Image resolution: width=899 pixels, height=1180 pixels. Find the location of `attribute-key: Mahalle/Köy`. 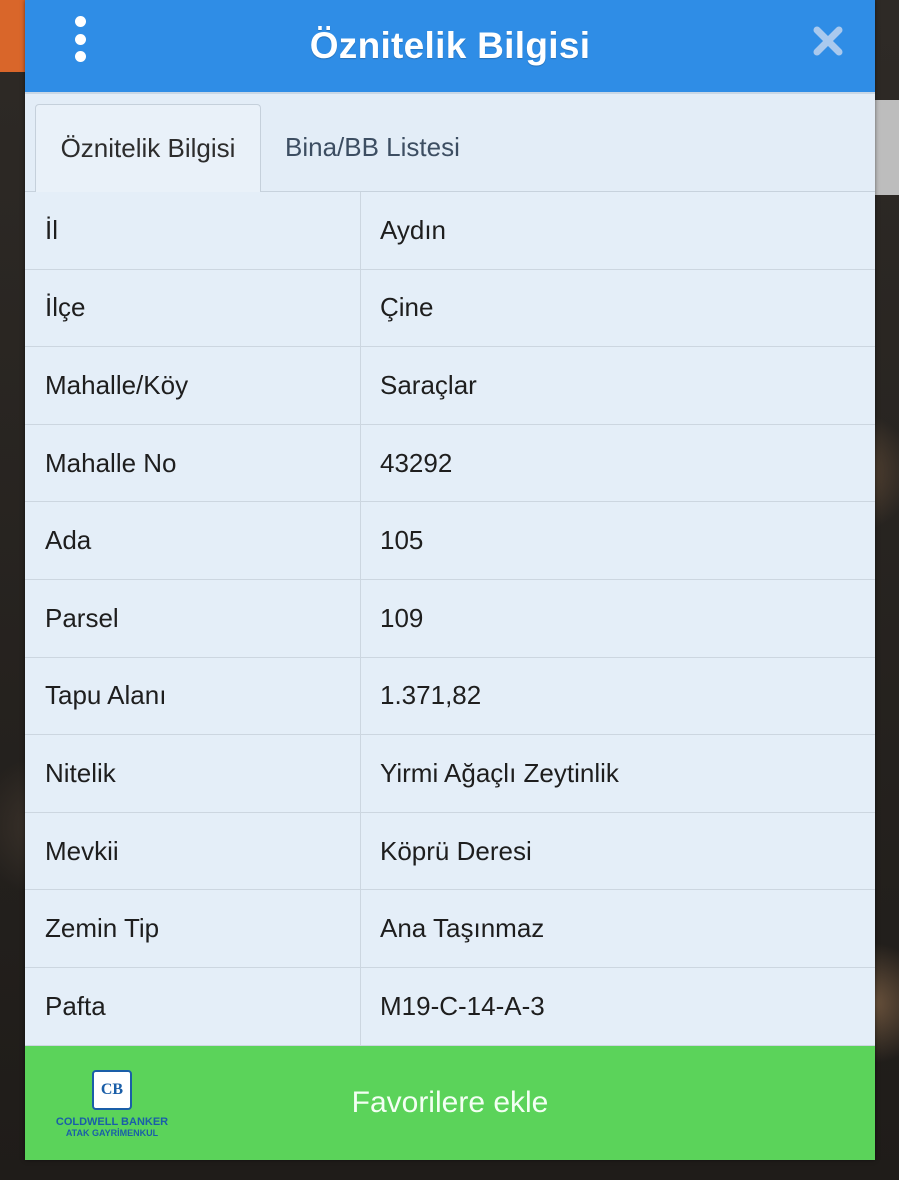

attribute-key: Mahalle/Köy is located at coordinates (193, 385).